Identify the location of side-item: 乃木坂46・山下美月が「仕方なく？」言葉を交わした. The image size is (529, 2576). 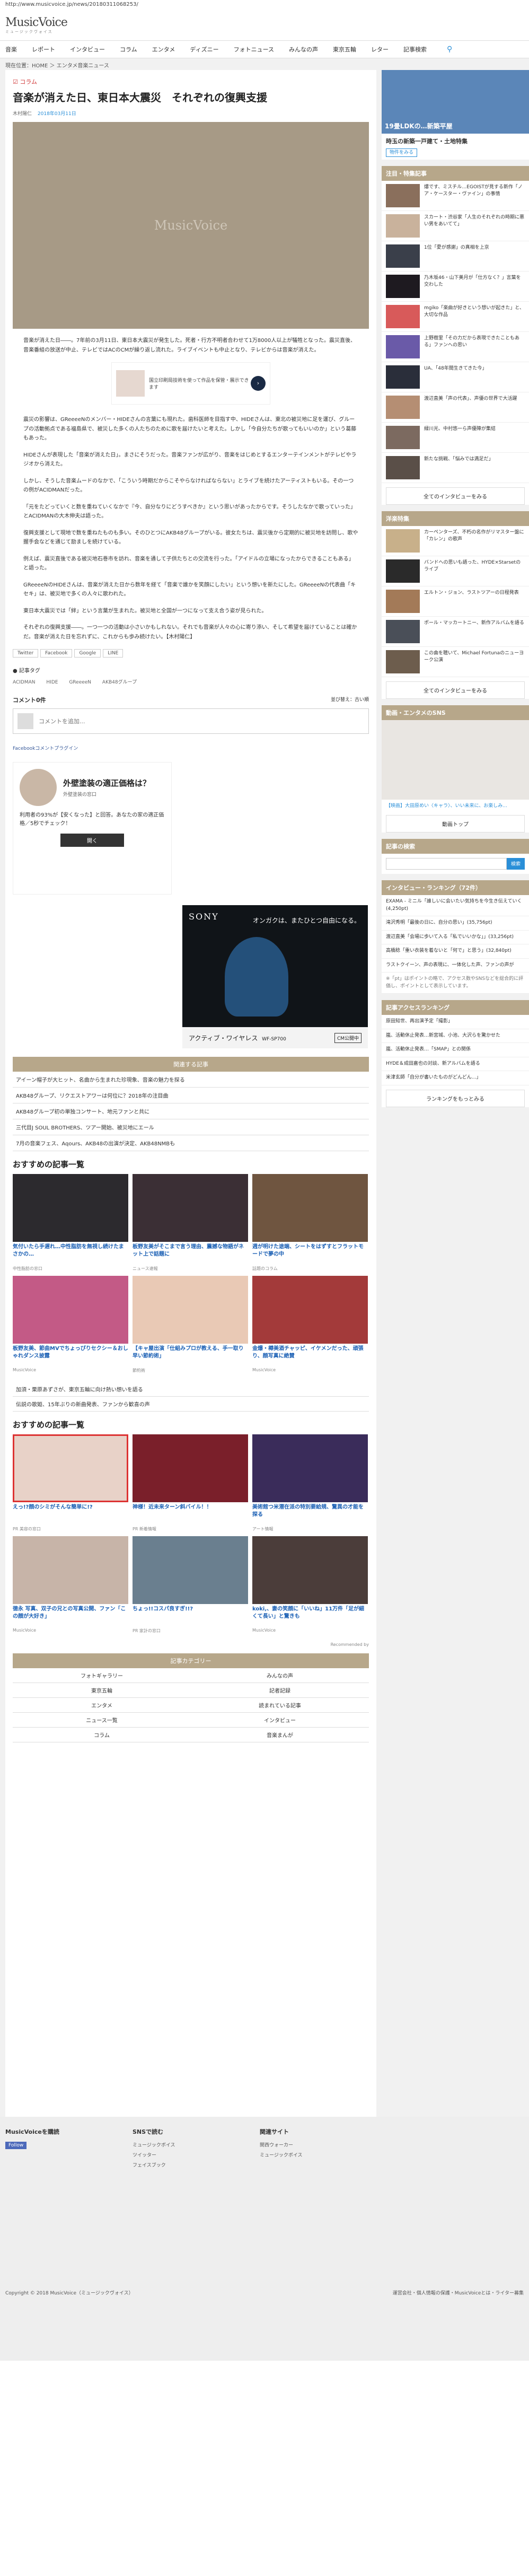
(456, 286).